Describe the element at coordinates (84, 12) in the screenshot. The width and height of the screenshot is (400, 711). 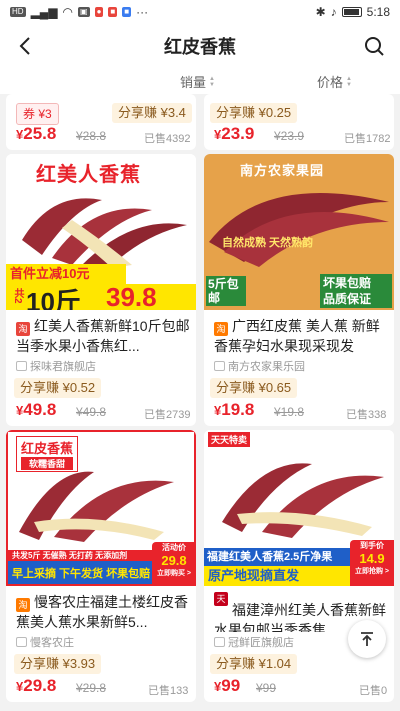
I see `app-icon-1: ▣` at that location.